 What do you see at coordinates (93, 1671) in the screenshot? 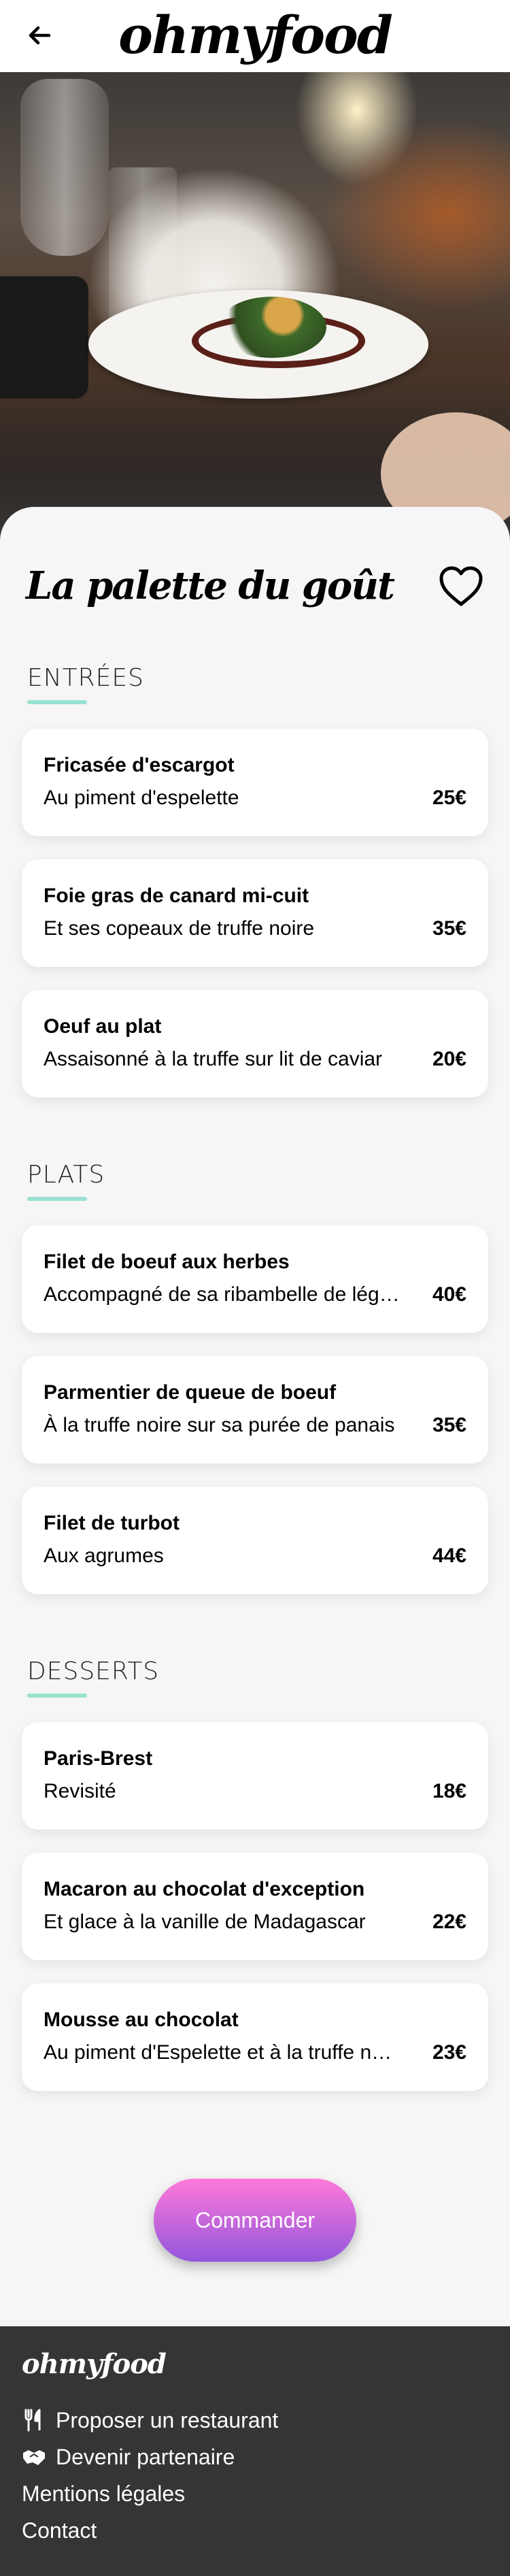
I see `section-title: DESSERTS` at bounding box center [93, 1671].